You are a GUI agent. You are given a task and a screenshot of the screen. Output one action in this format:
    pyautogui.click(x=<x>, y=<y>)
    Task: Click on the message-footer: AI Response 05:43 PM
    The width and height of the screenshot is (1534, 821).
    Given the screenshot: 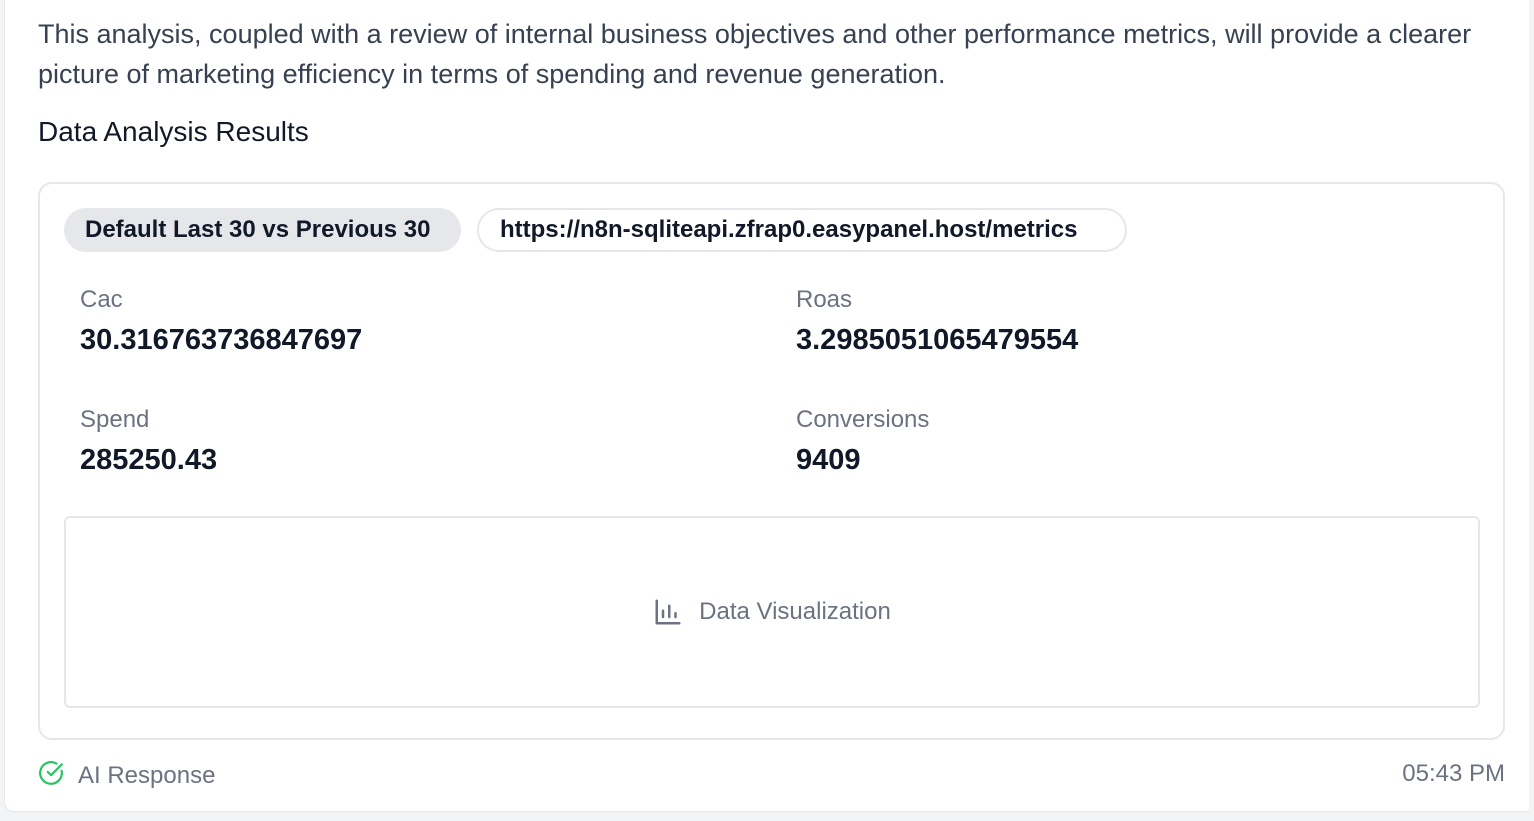 What is the action you would take?
    pyautogui.click(x=771, y=776)
    